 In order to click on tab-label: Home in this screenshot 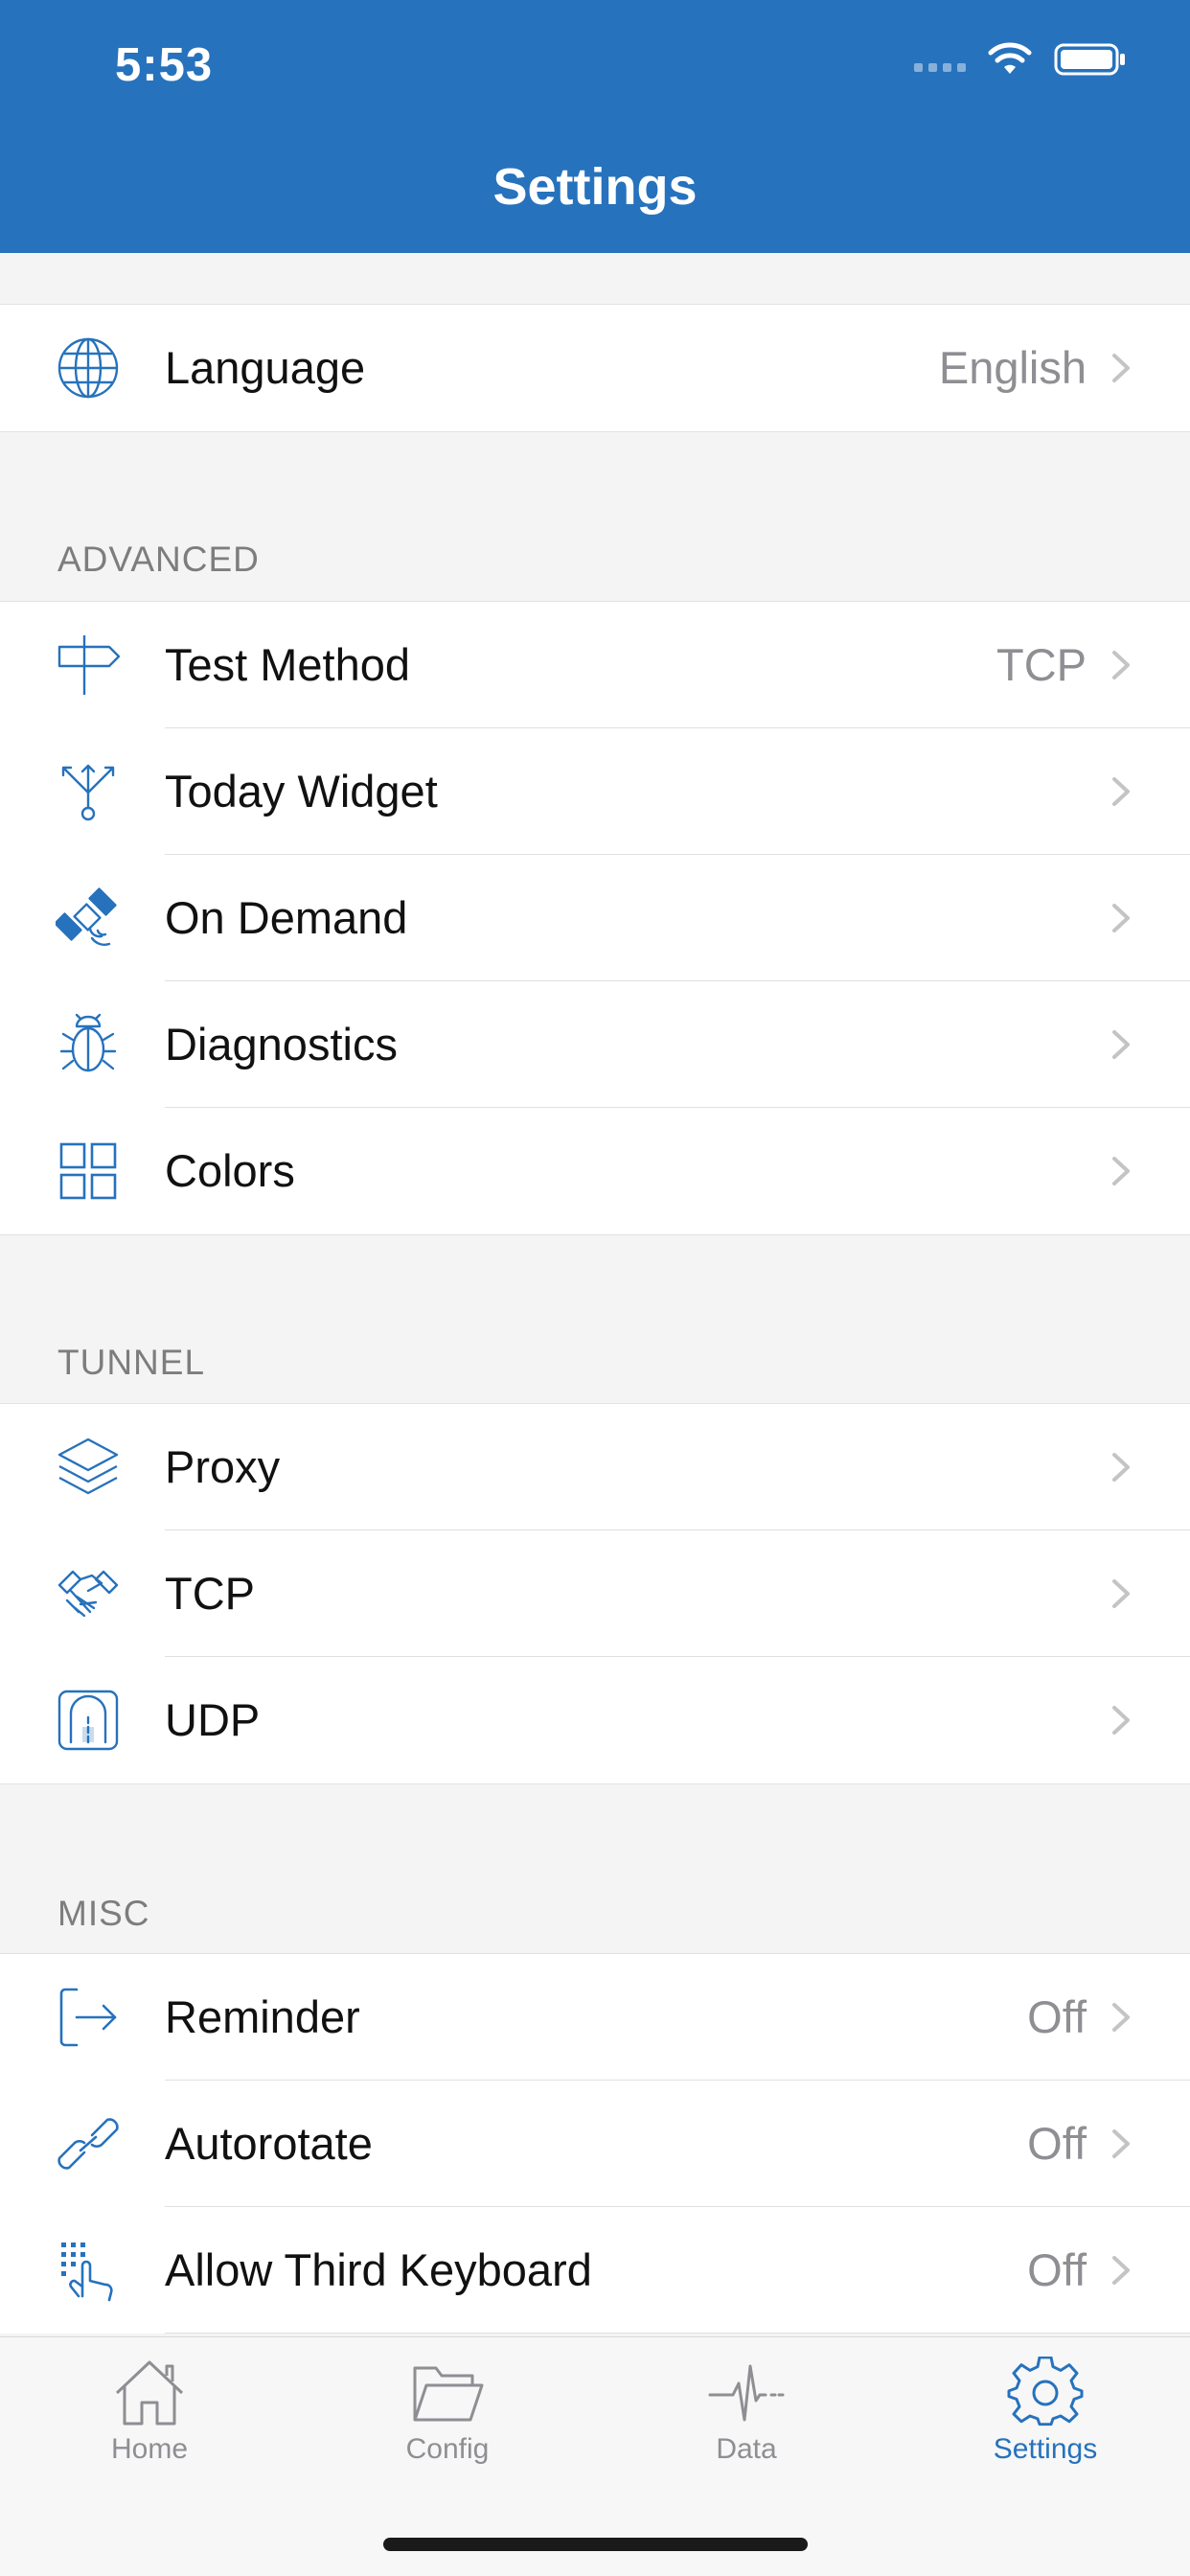, I will do `click(150, 2449)`.